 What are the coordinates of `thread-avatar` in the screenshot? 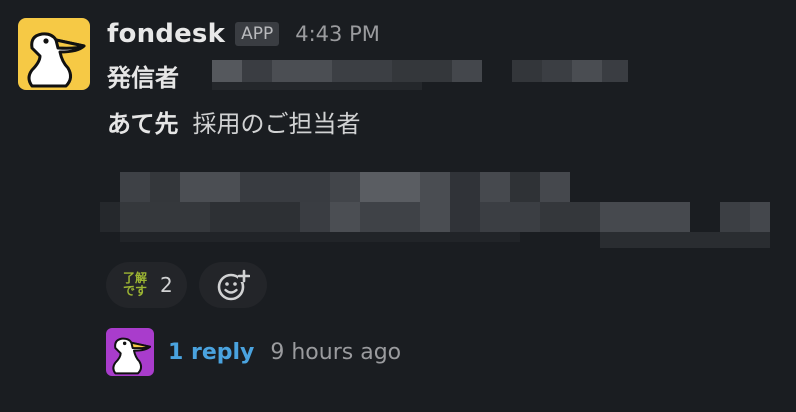 It's located at (130, 352).